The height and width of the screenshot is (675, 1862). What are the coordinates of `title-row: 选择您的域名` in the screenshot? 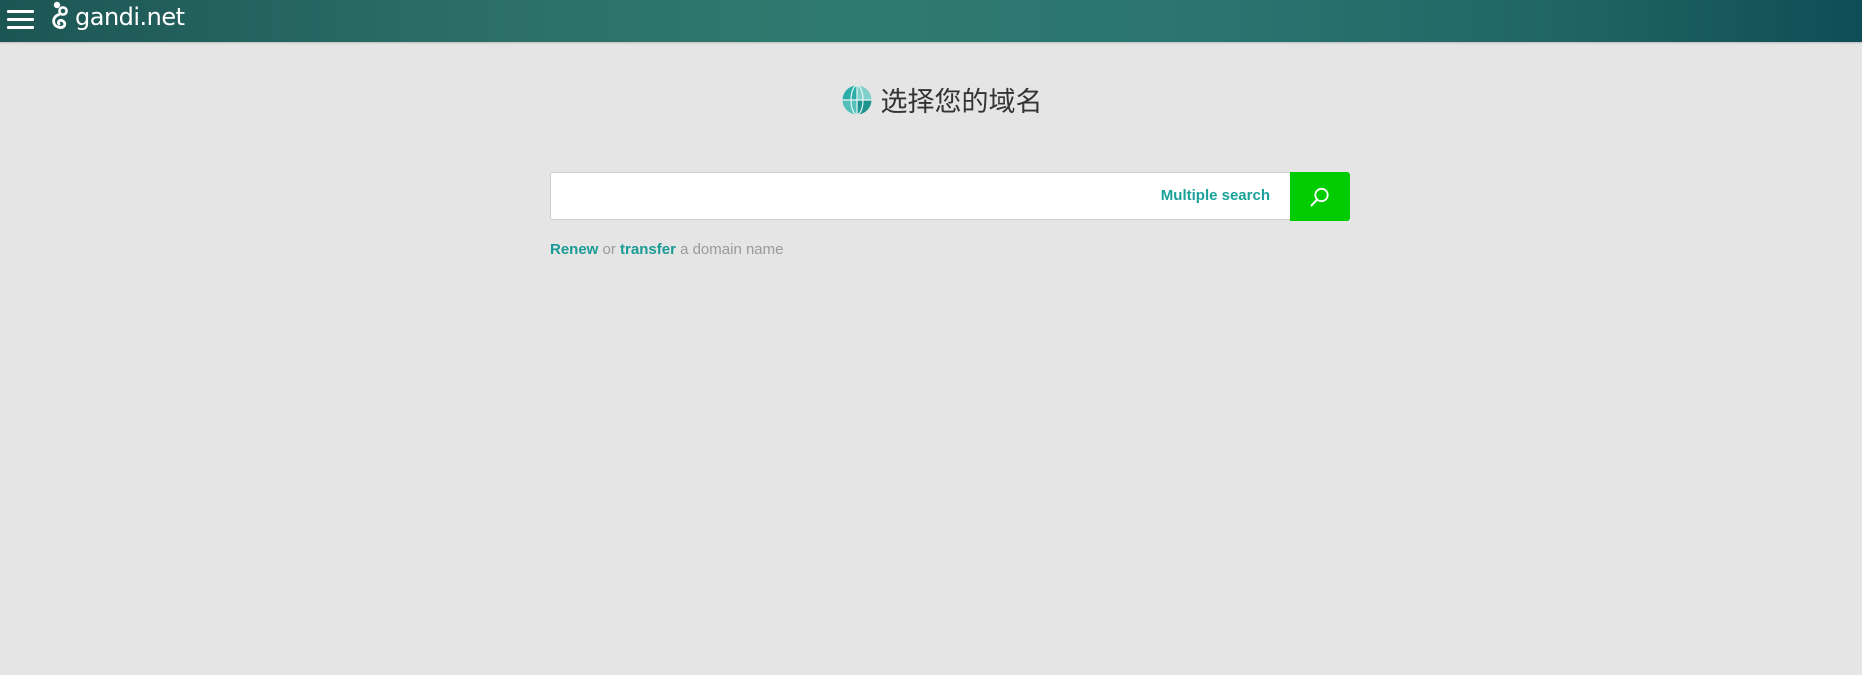 It's located at (931, 99).